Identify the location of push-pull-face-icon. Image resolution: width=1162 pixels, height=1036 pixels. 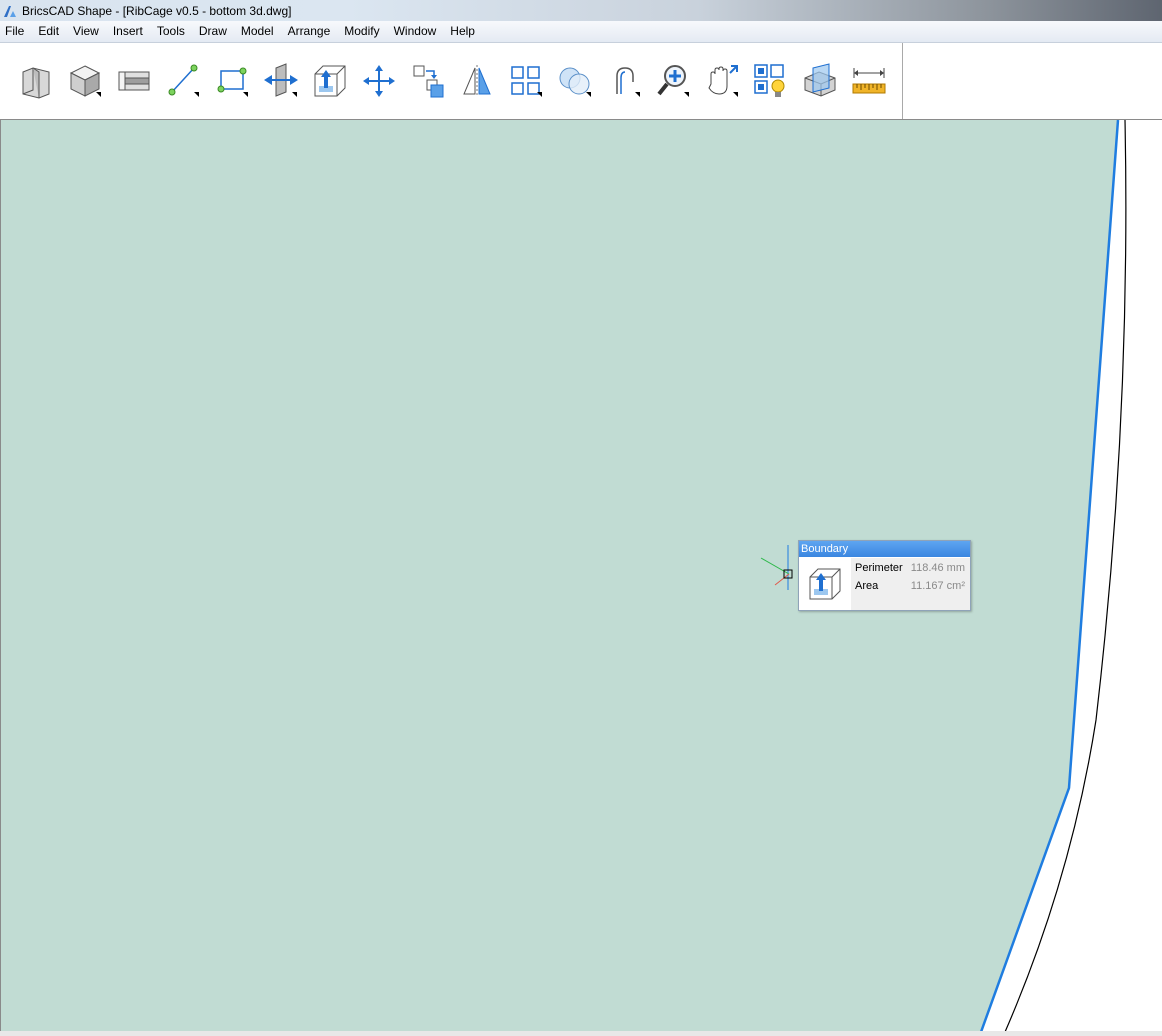
(281, 80).